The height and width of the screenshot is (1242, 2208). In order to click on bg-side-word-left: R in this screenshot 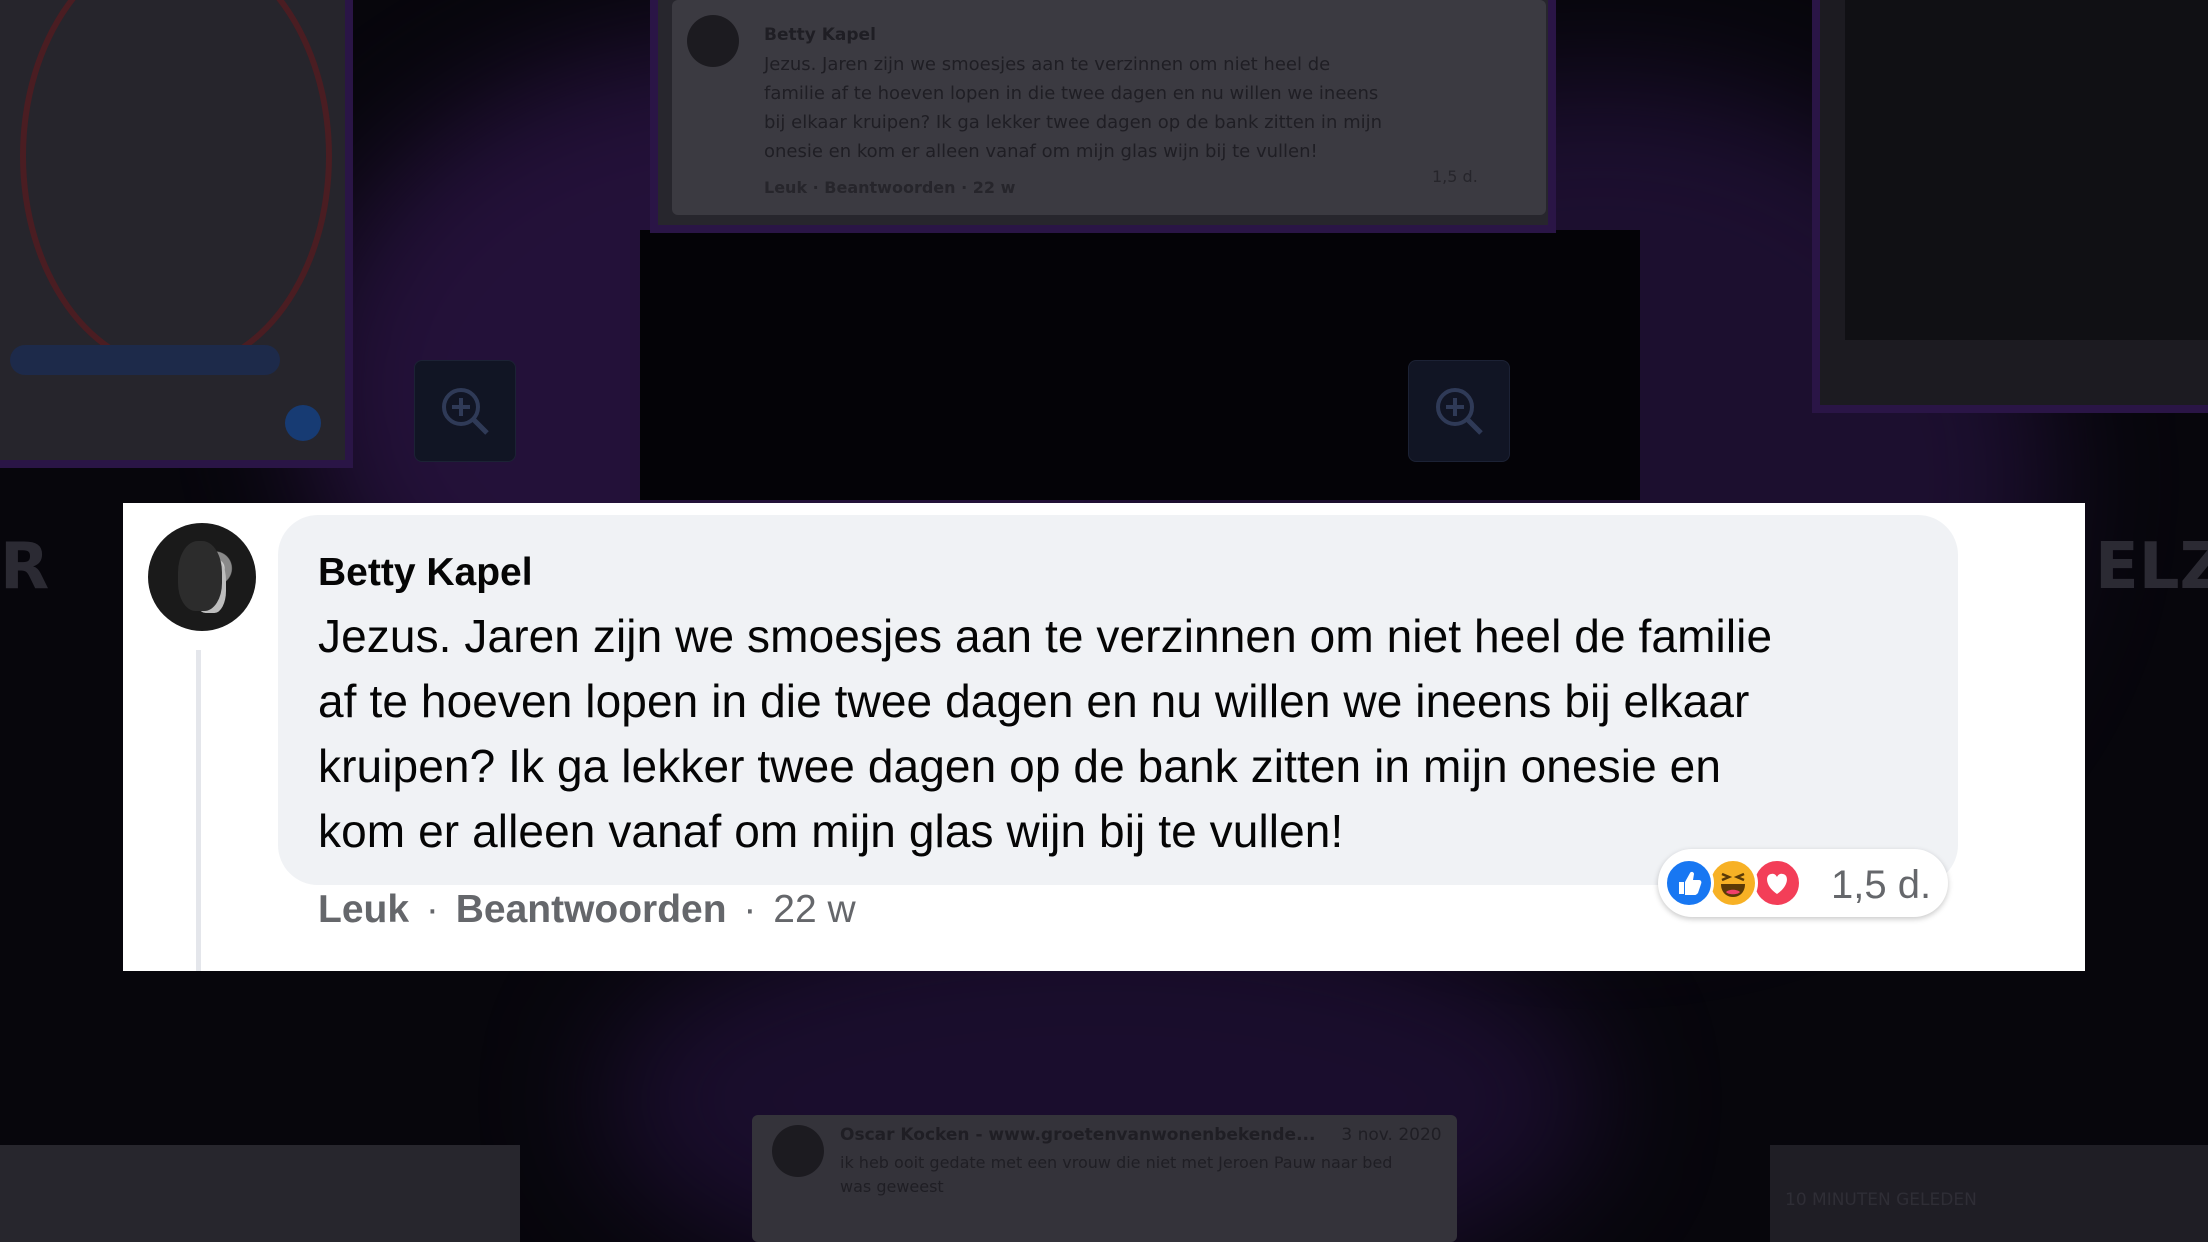, I will do `click(25, 567)`.